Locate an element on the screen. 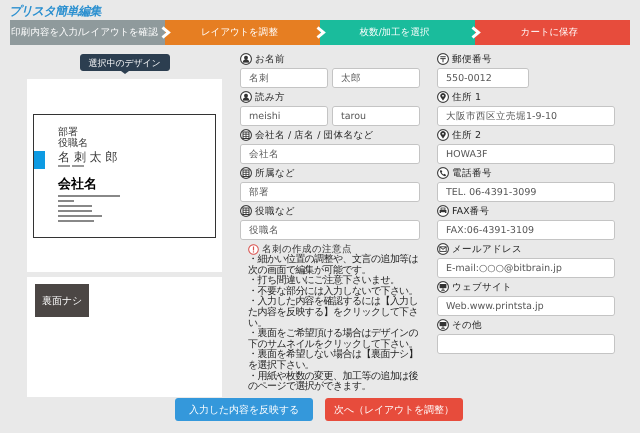 This screenshot has width=640, height=433. field-label: メールアドレス is located at coordinates (487, 249).